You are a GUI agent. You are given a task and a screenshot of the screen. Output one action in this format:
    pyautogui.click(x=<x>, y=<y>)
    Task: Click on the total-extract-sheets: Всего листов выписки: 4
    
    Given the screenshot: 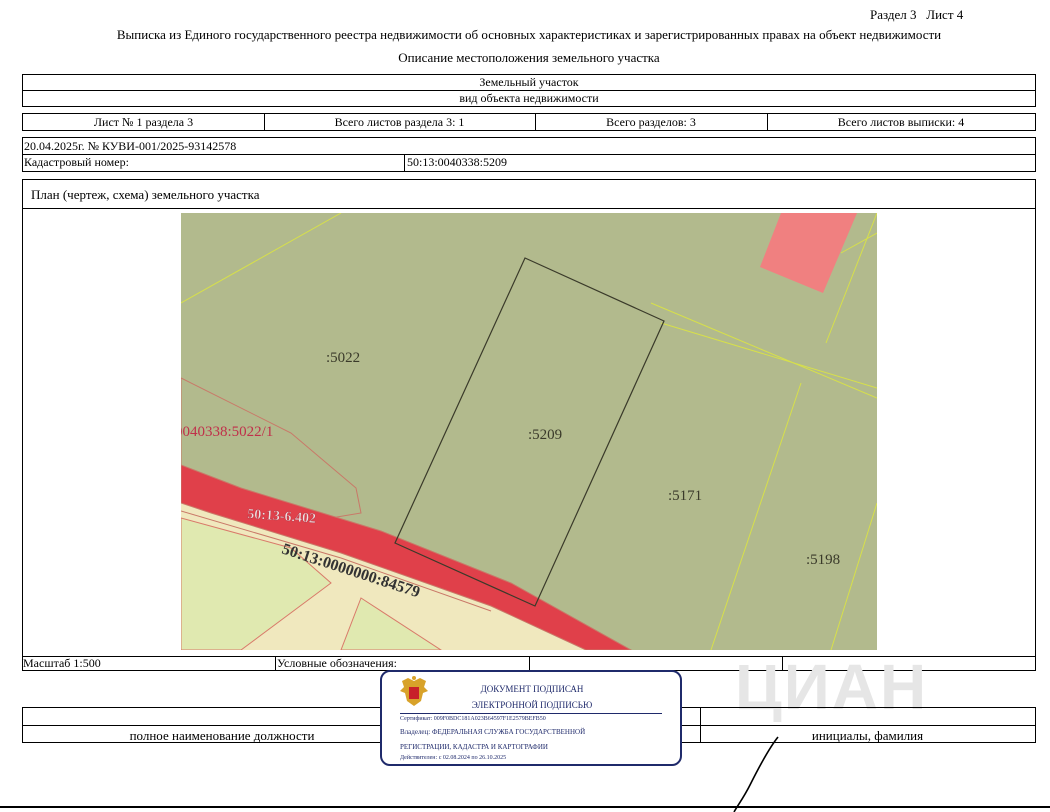 What is the action you would take?
    pyautogui.click(x=901, y=122)
    